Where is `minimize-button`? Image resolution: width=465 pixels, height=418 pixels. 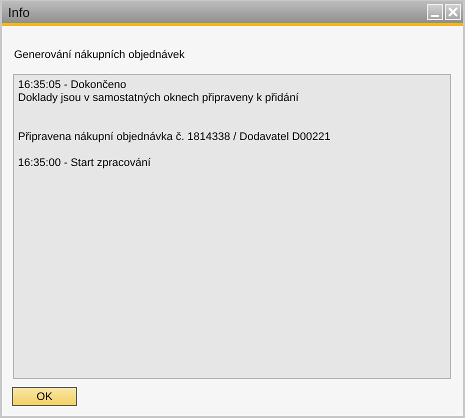 minimize-button is located at coordinates (435, 12).